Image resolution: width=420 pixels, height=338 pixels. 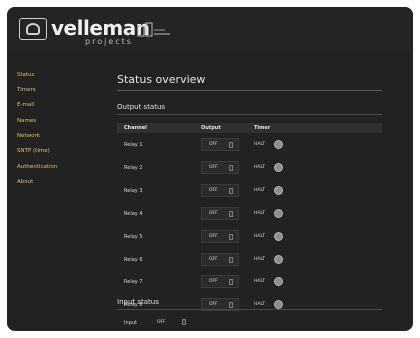 What do you see at coordinates (249, 191) in the screenshot?
I see `relay-row: Relay 3 OFF HALT` at bounding box center [249, 191].